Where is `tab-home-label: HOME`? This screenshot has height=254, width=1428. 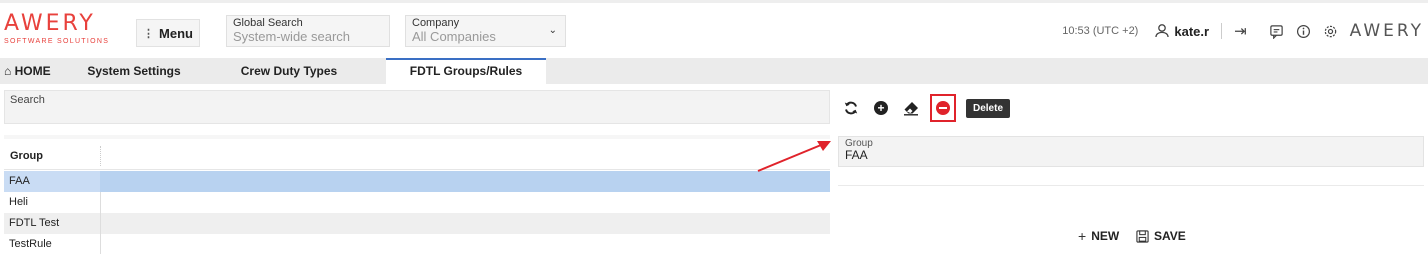 tab-home-label: HOME is located at coordinates (32, 71).